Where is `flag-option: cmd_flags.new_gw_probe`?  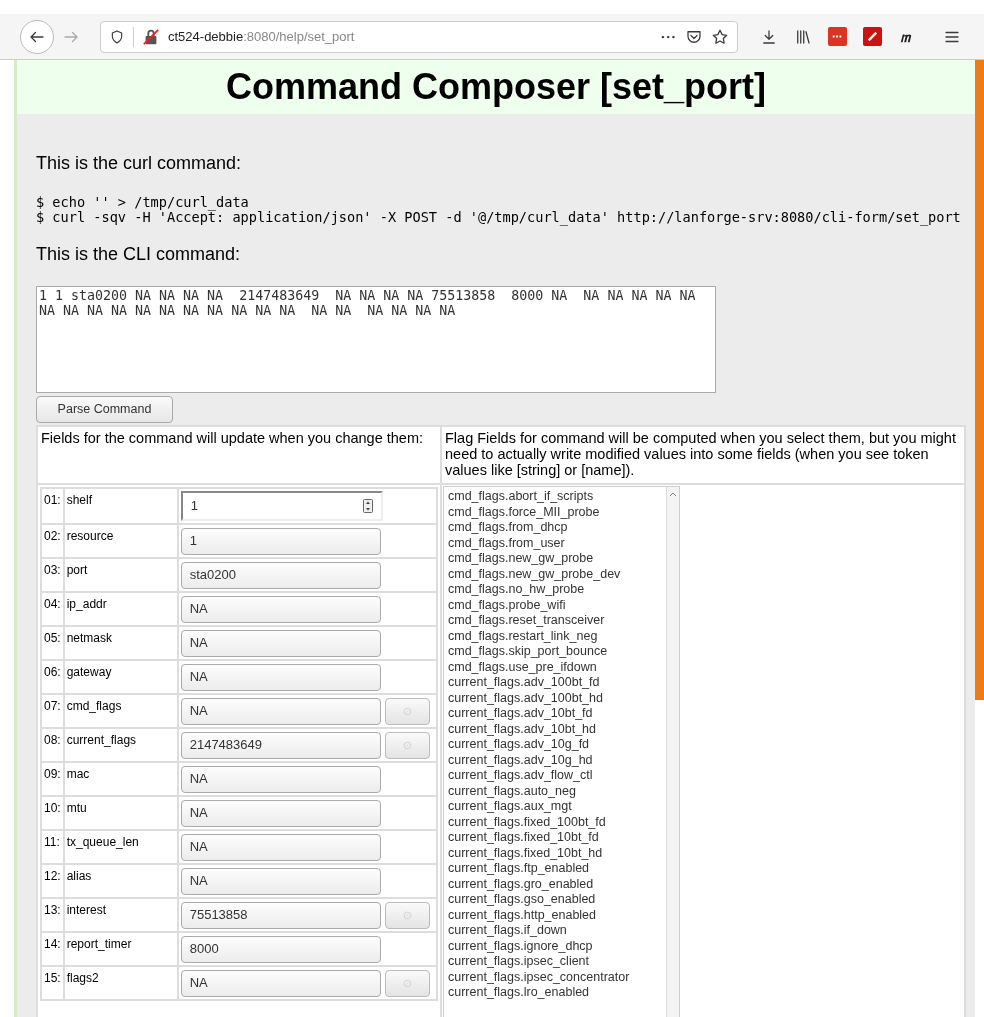 flag-option: cmd_flags.new_gw_probe is located at coordinates (555, 559).